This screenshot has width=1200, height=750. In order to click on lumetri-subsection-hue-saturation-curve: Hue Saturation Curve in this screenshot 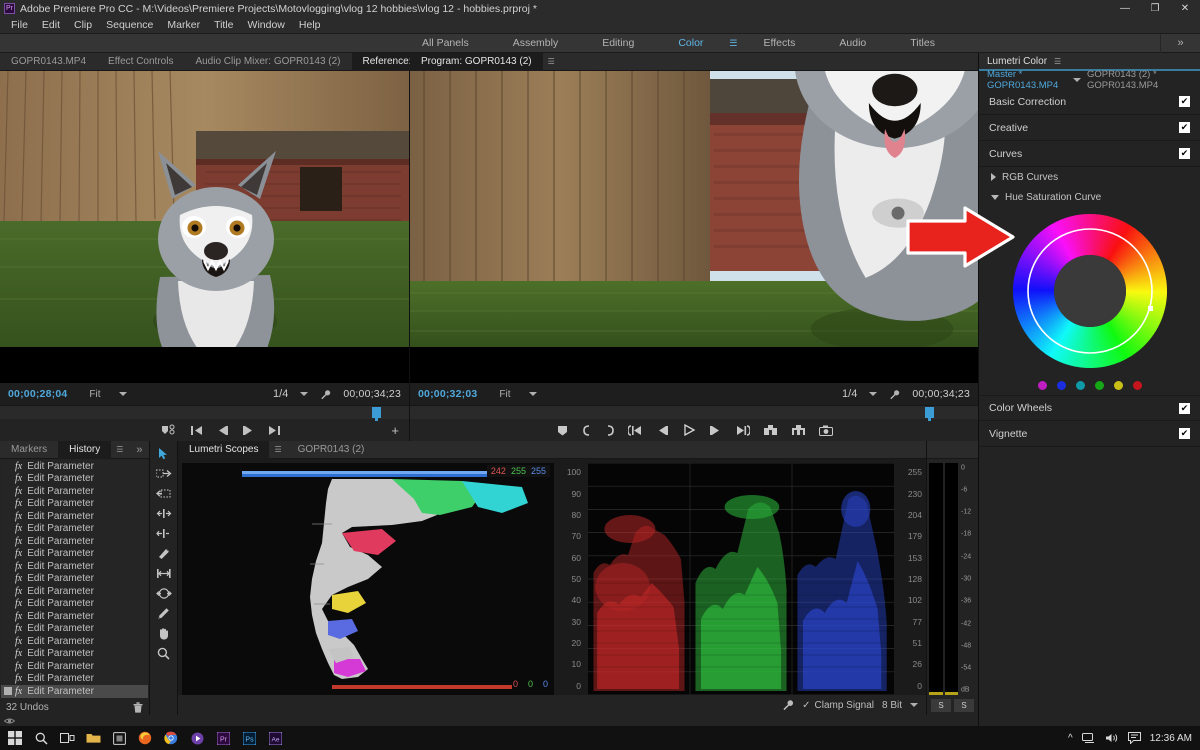, I will do `click(1089, 197)`.